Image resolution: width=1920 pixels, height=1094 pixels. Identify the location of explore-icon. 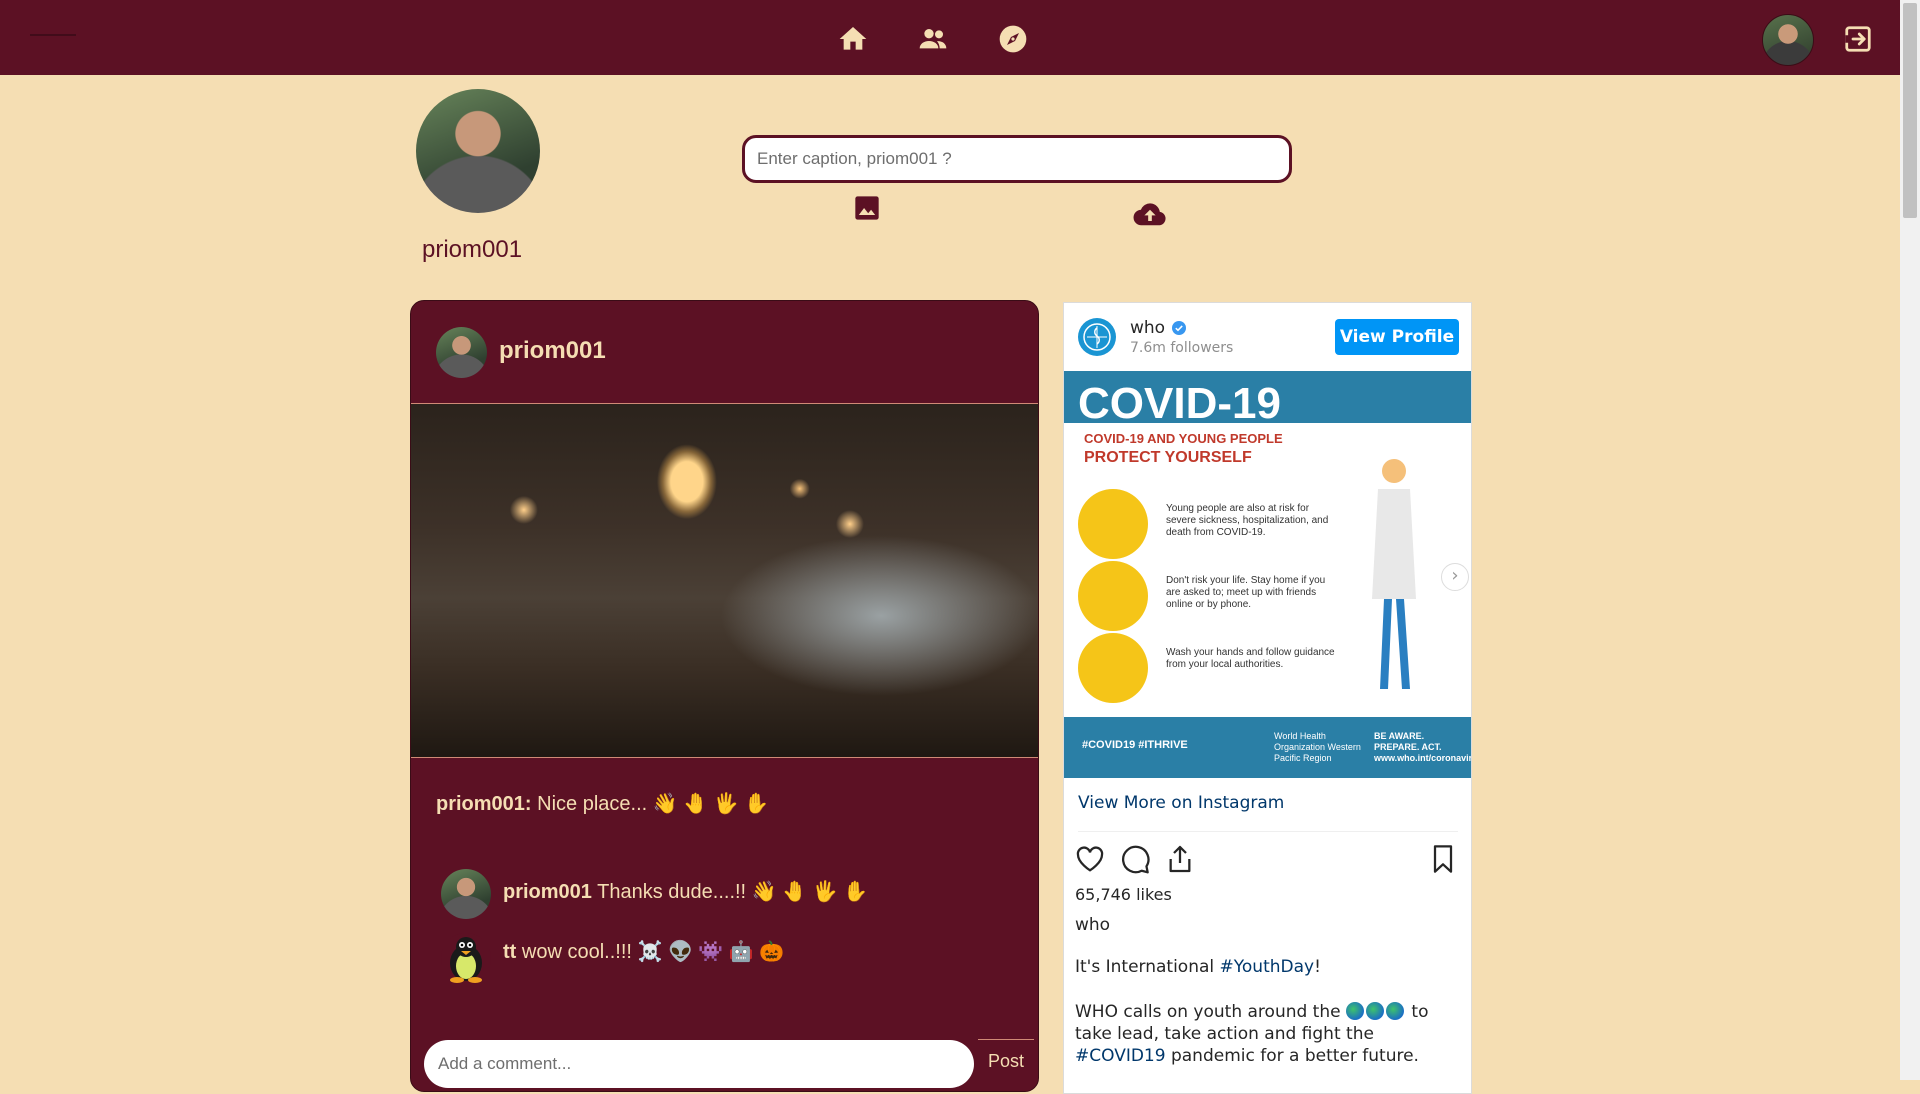
(1013, 39).